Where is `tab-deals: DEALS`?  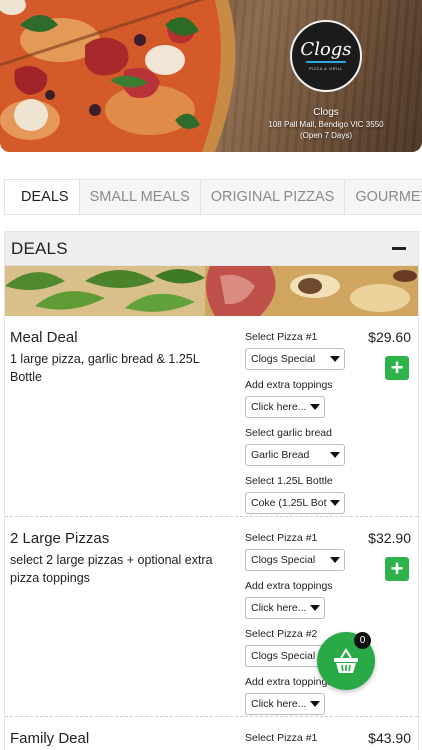
tab-deals: DEALS is located at coordinates (42, 197).